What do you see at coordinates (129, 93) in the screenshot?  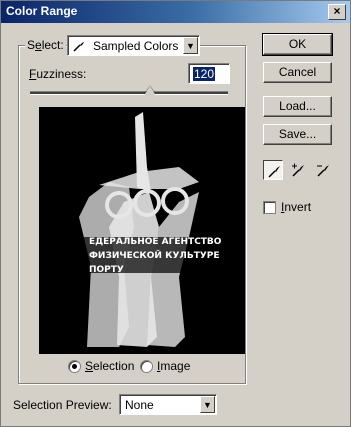 I see `fuzziness-slider-track` at bounding box center [129, 93].